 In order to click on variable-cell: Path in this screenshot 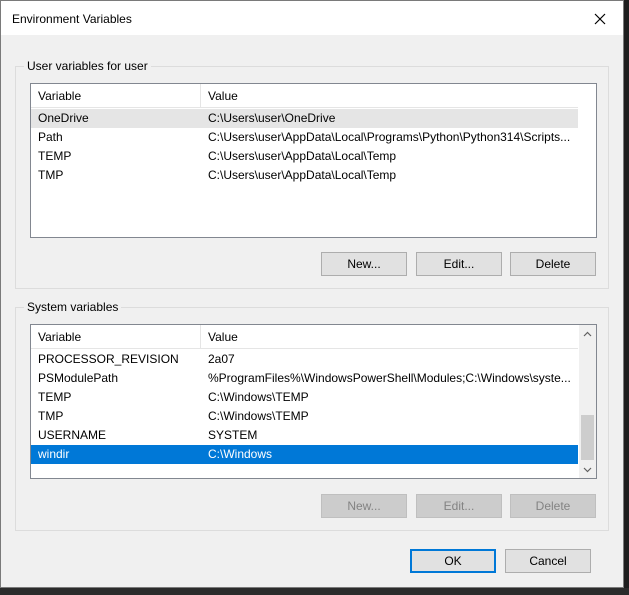, I will do `click(50, 137)`.